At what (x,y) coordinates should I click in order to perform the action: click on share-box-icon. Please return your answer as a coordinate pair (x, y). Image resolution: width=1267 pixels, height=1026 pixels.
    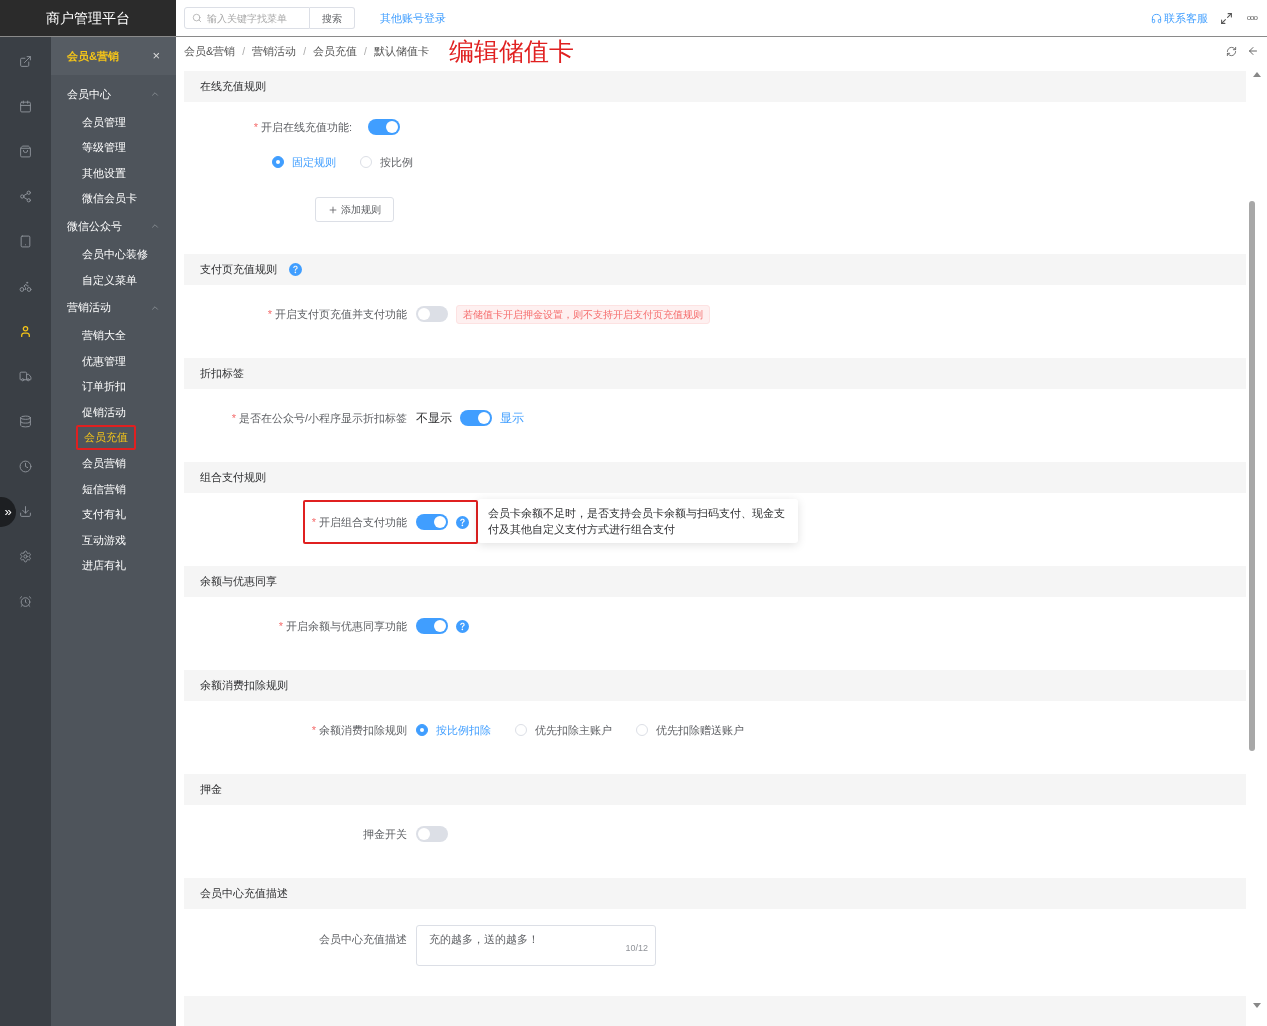
    Looking at the image, I should click on (25, 61).